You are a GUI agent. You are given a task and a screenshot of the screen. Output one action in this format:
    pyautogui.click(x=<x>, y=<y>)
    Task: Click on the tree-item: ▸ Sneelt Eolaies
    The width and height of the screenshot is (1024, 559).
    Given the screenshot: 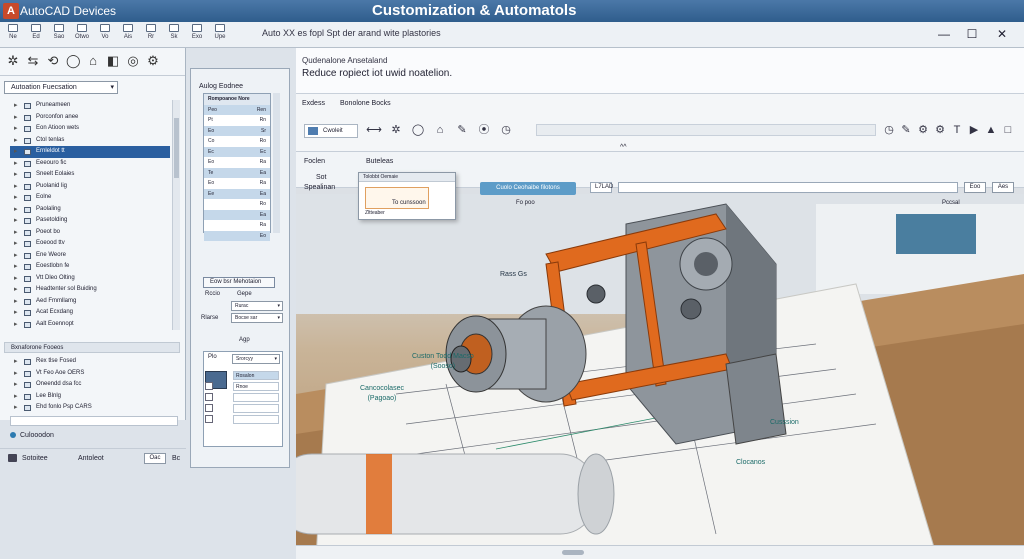 What is the action you would take?
    pyautogui.click(x=90, y=175)
    